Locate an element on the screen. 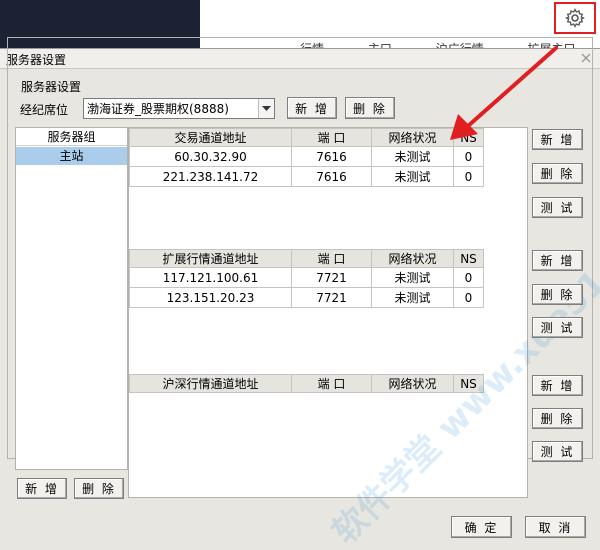  gear-icon is located at coordinates (575, 18).